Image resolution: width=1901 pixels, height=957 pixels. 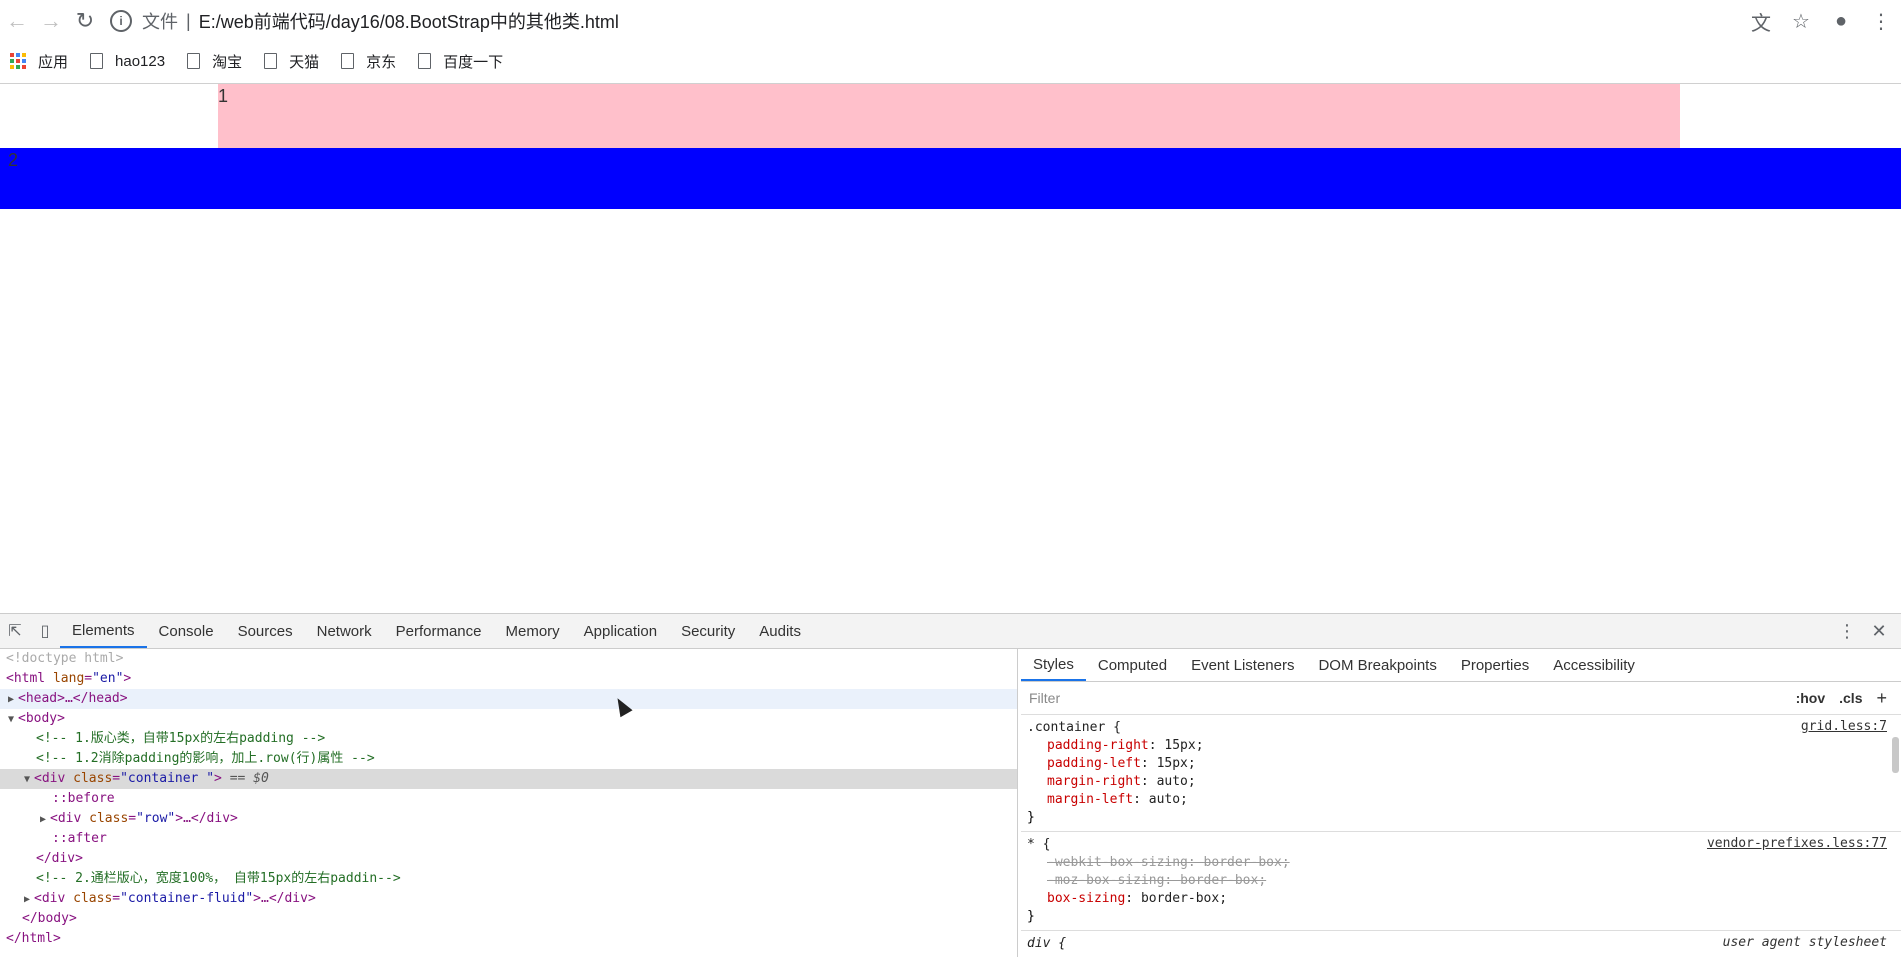 What do you see at coordinates (1495, 665) in the screenshot?
I see `tab-properties: Properties` at bounding box center [1495, 665].